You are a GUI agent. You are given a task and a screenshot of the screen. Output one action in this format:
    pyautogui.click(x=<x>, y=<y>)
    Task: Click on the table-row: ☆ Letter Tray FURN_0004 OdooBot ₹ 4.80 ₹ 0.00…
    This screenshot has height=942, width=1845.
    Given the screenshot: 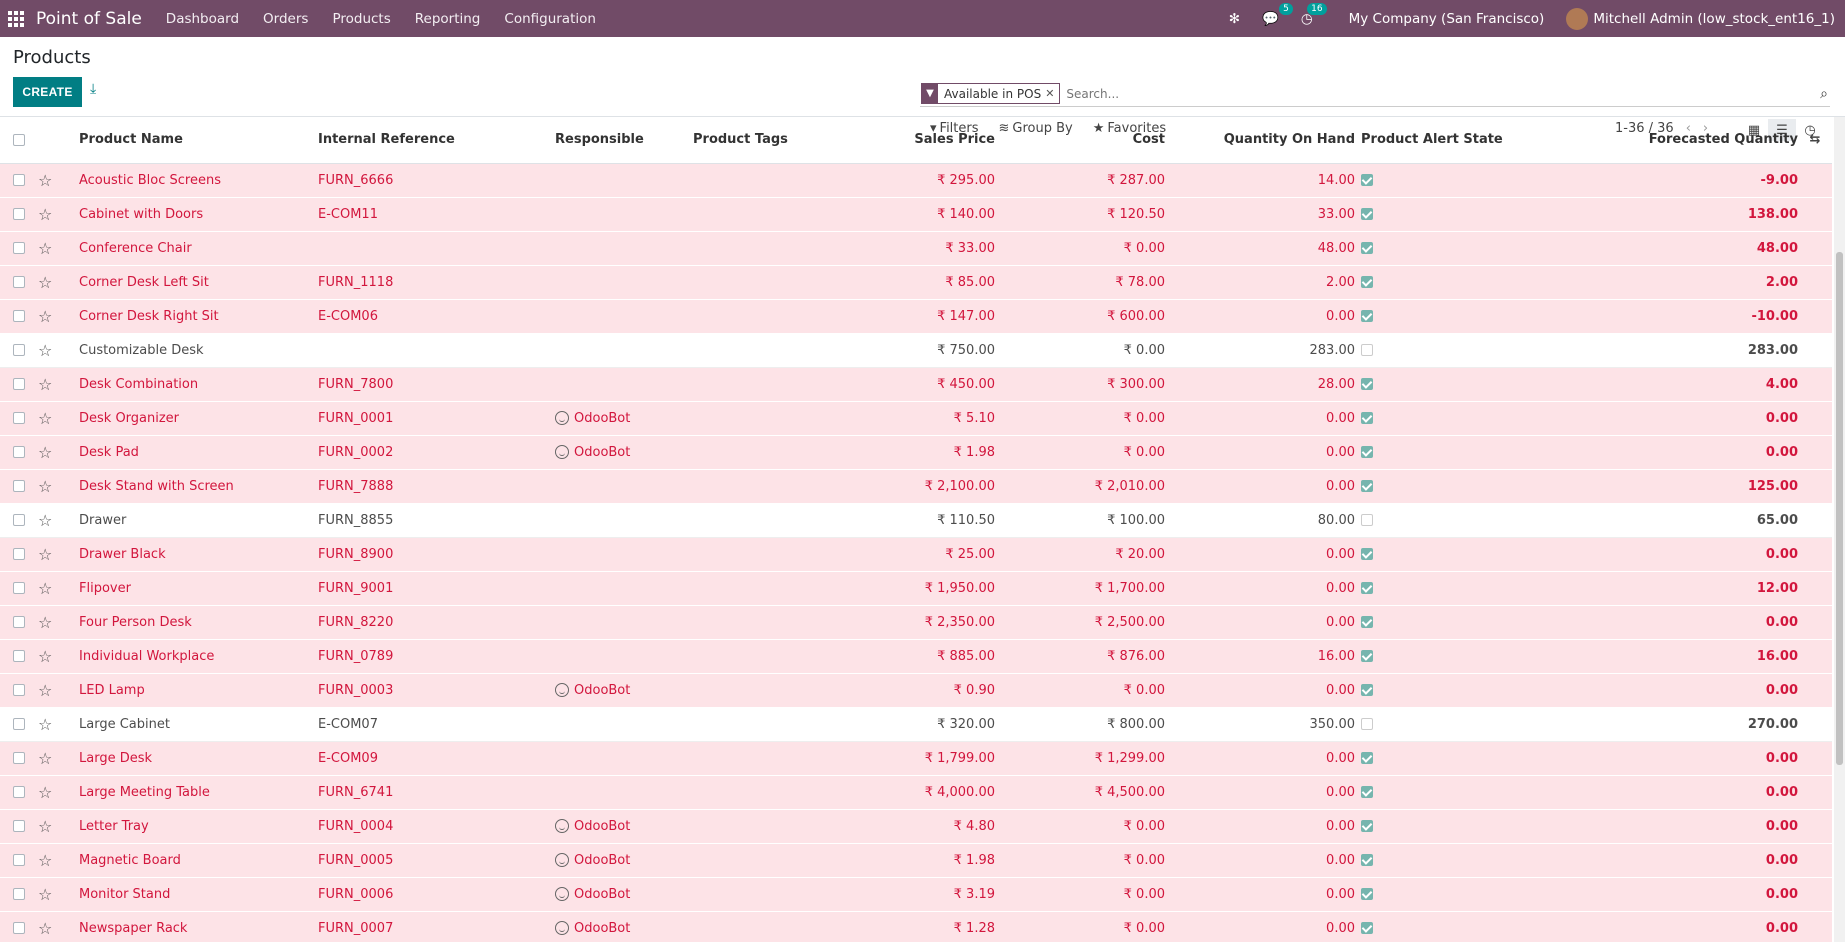 What is the action you would take?
    pyautogui.click(x=916, y=826)
    